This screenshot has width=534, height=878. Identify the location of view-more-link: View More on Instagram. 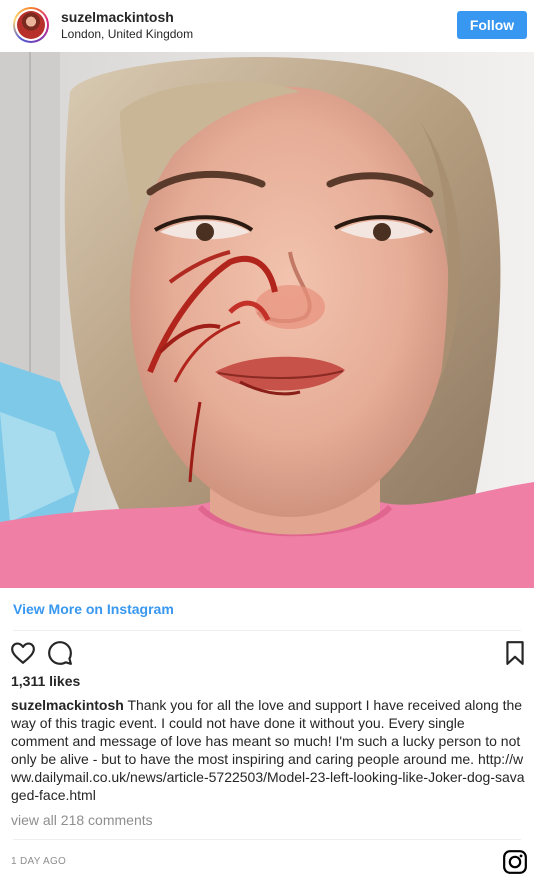
(93, 609).